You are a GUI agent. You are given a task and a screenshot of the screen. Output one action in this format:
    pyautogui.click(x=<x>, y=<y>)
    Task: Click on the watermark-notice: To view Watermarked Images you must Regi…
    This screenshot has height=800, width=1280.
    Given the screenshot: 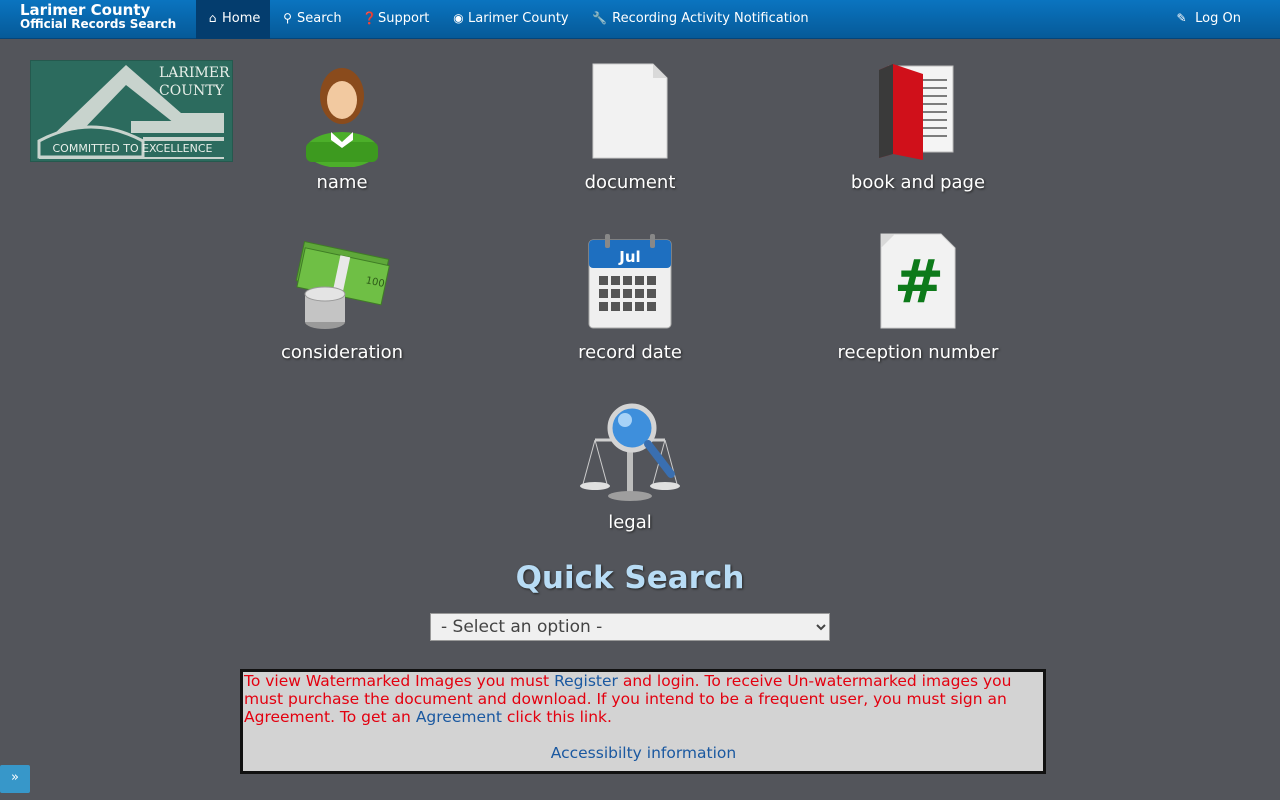 What is the action you would take?
    pyautogui.click(x=643, y=721)
    